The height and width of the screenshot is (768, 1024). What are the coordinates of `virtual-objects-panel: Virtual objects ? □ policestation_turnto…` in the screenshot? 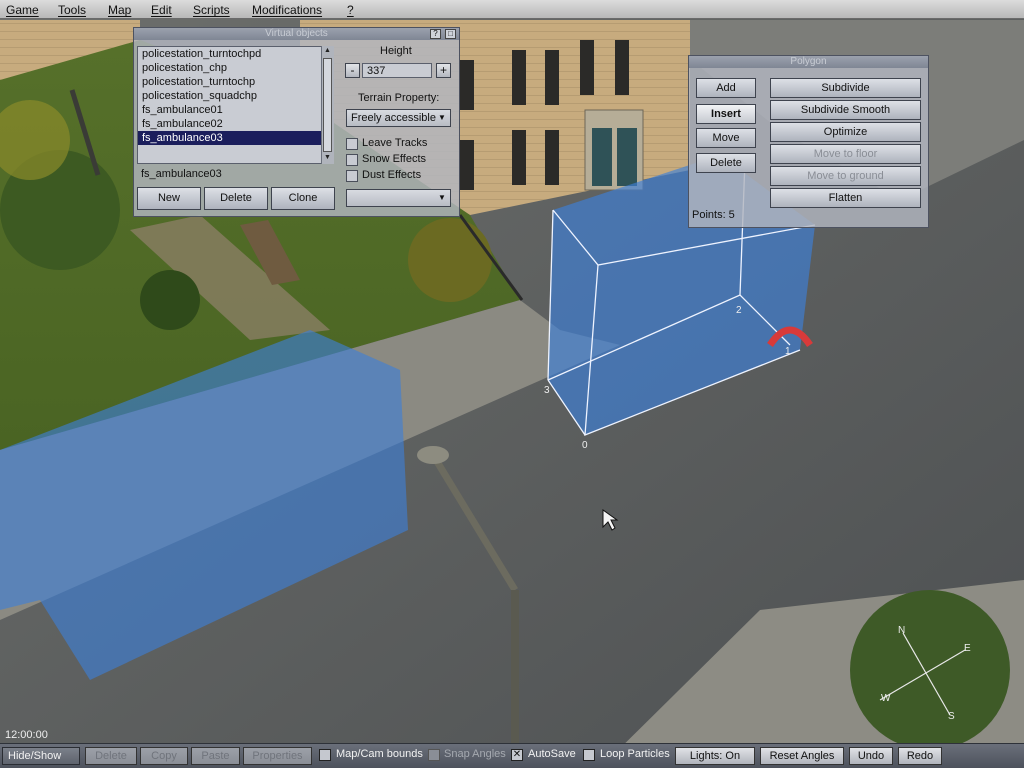 It's located at (296, 122).